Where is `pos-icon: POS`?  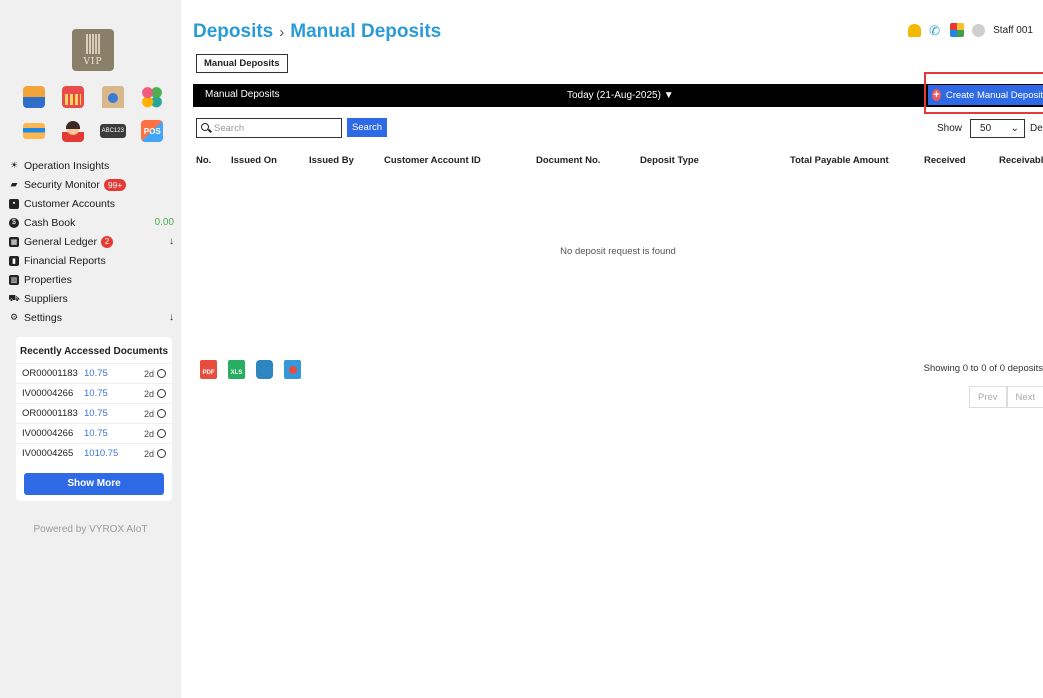 pos-icon: POS is located at coordinates (152, 131).